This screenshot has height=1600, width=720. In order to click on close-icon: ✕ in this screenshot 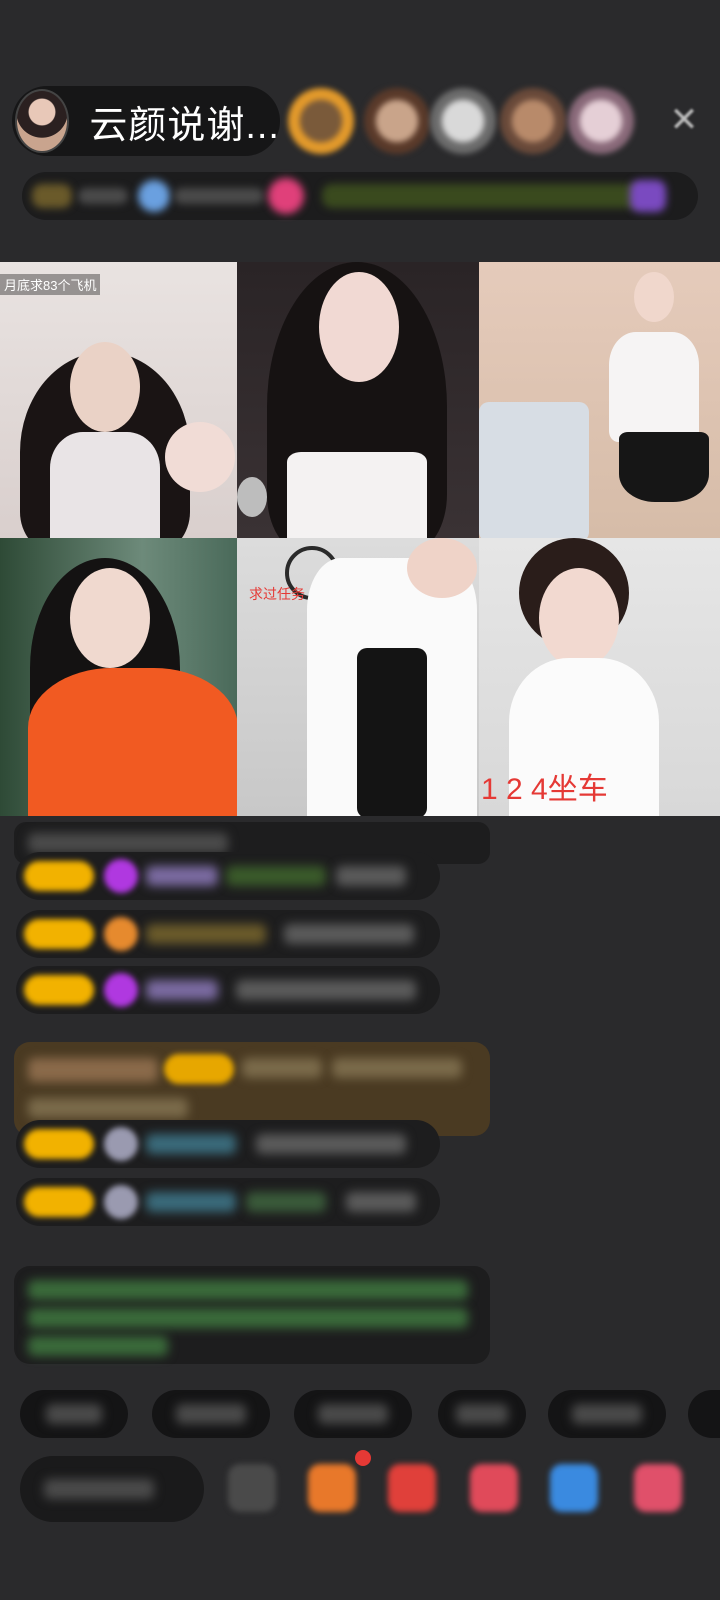, I will do `click(684, 120)`.